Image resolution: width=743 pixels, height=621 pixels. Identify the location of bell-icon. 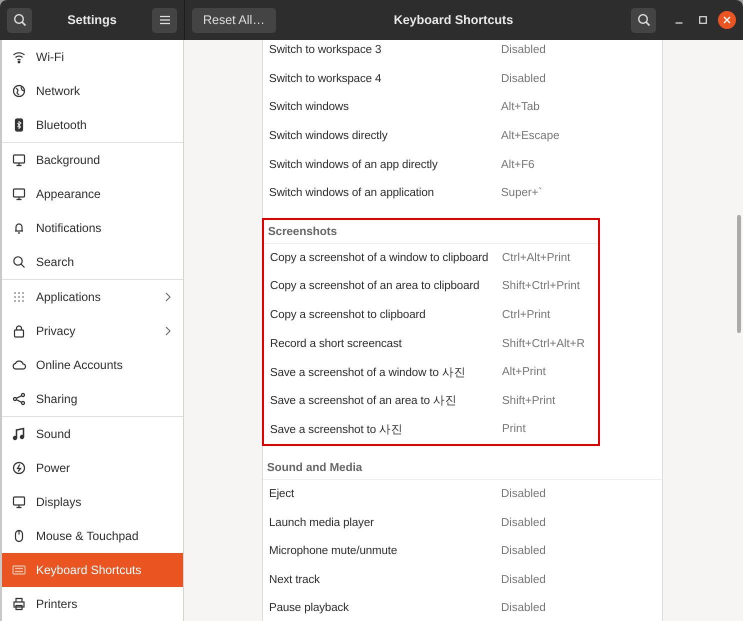
(19, 228).